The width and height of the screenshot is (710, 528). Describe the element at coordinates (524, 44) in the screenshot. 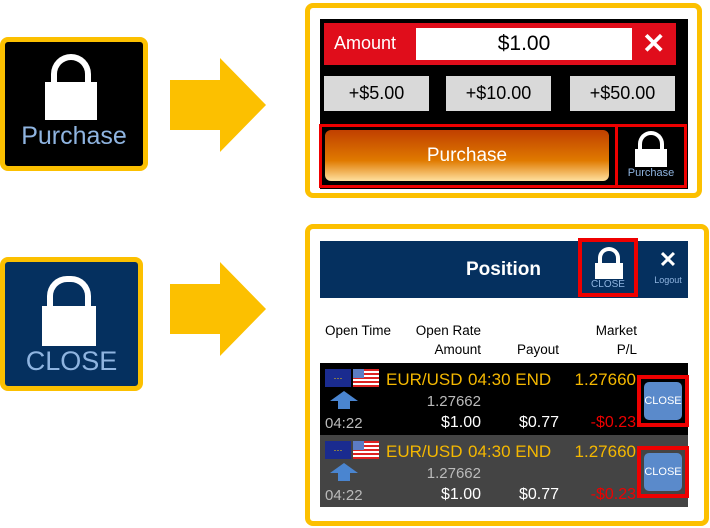

I see `amount-input: $1.00` at that location.